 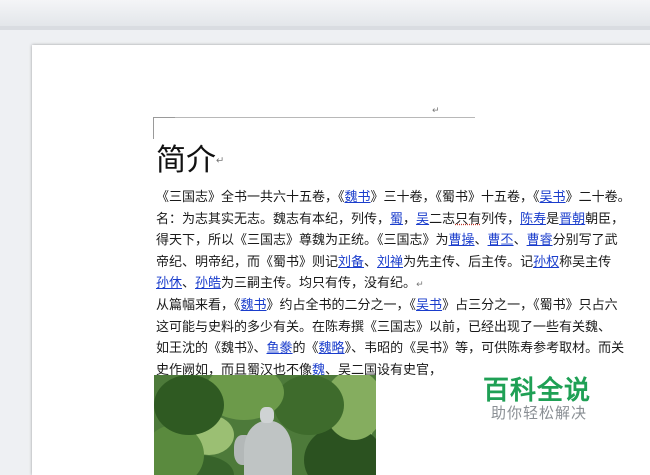 I want to click on watermark-subtitle: 助你轻松解决, so click(x=539, y=413).